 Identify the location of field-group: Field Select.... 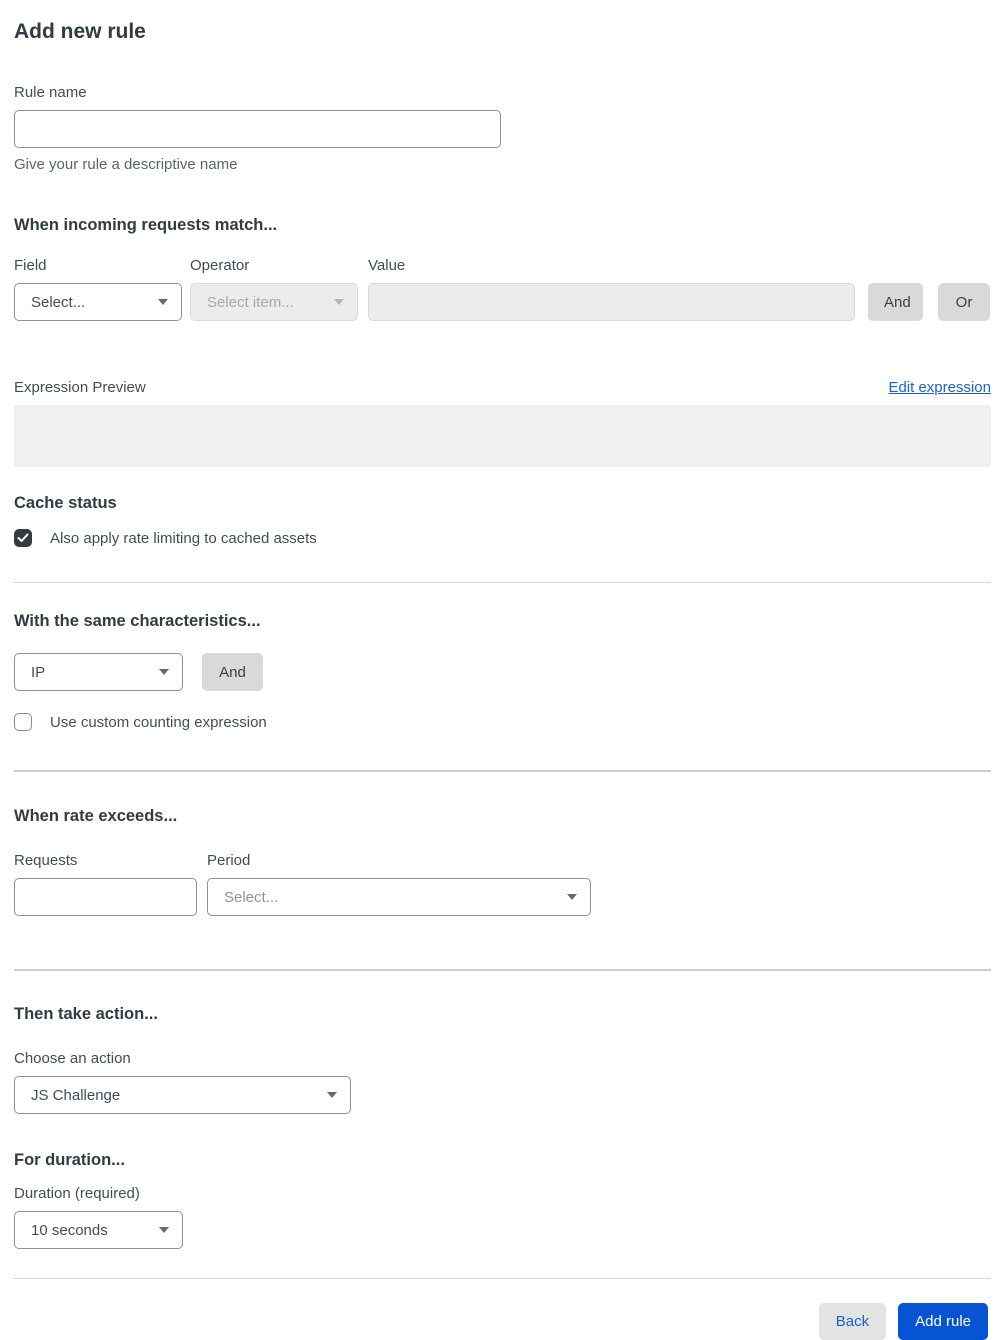
(98, 289).